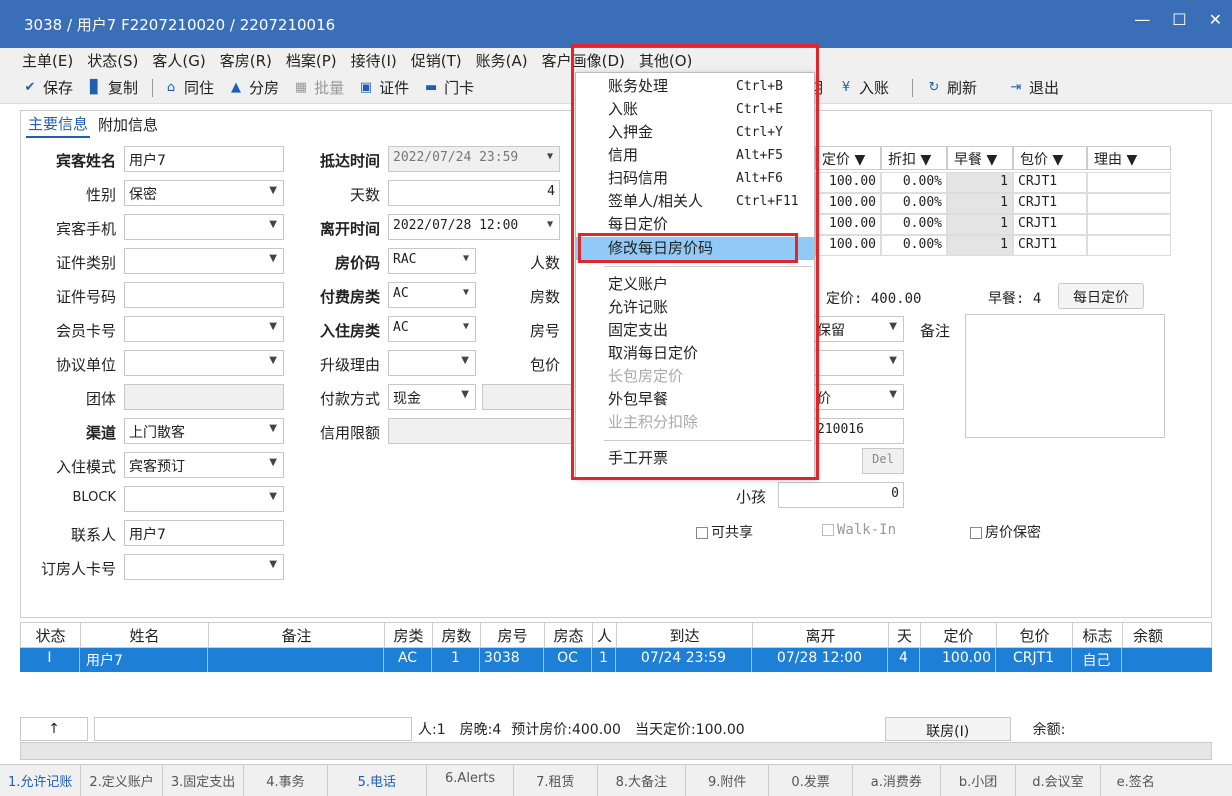 Image resolution: width=1232 pixels, height=796 pixels. Describe the element at coordinates (848, 158) in the screenshot. I see `col-price: 定价 ▼` at that location.